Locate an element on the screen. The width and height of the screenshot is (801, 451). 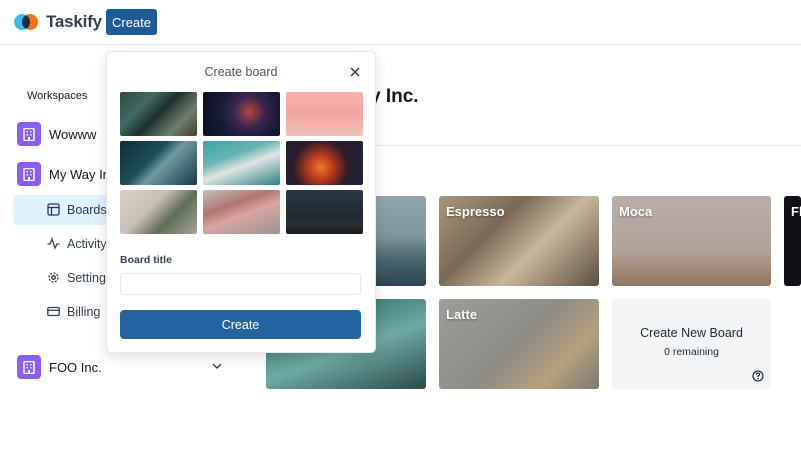
board-name: Latte is located at coordinates (462, 314).